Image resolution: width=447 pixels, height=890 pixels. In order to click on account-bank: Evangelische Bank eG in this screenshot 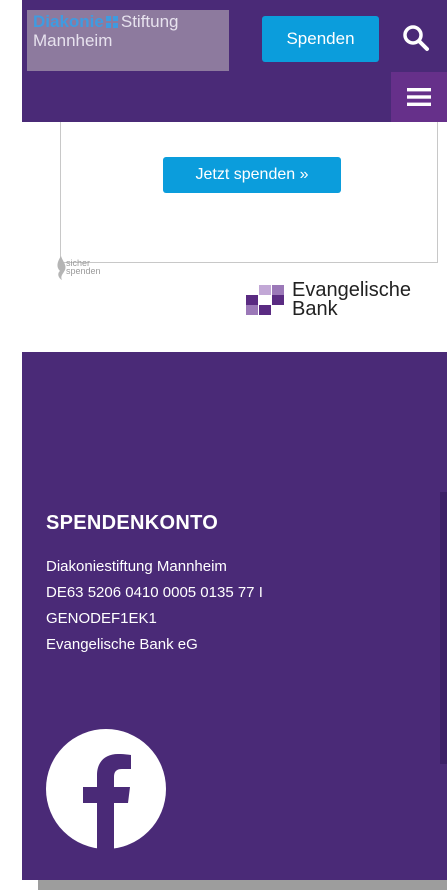, I will do `click(122, 644)`.